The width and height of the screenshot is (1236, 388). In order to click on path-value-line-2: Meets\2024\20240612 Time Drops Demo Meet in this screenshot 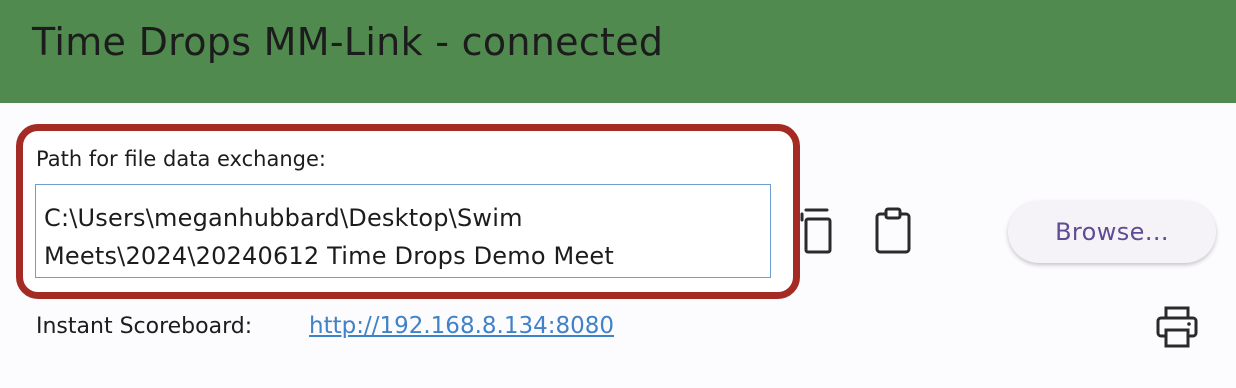, I will do `click(329, 256)`.